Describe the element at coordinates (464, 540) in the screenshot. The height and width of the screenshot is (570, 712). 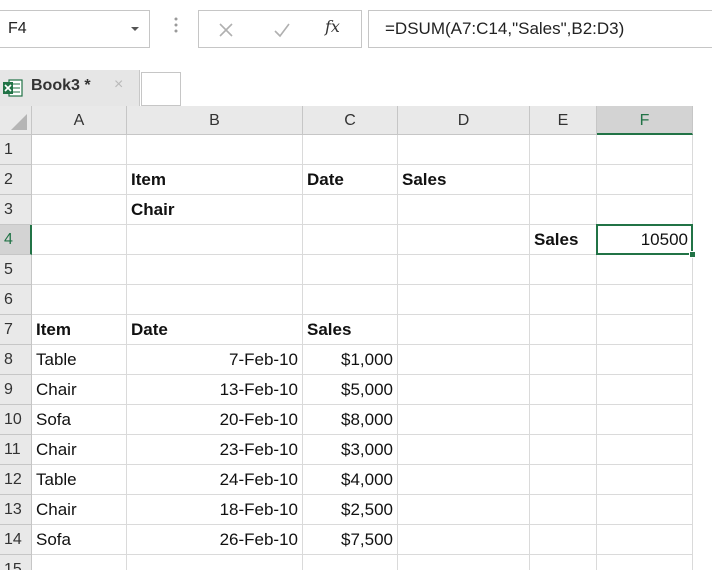
I see `cell-d14` at that location.